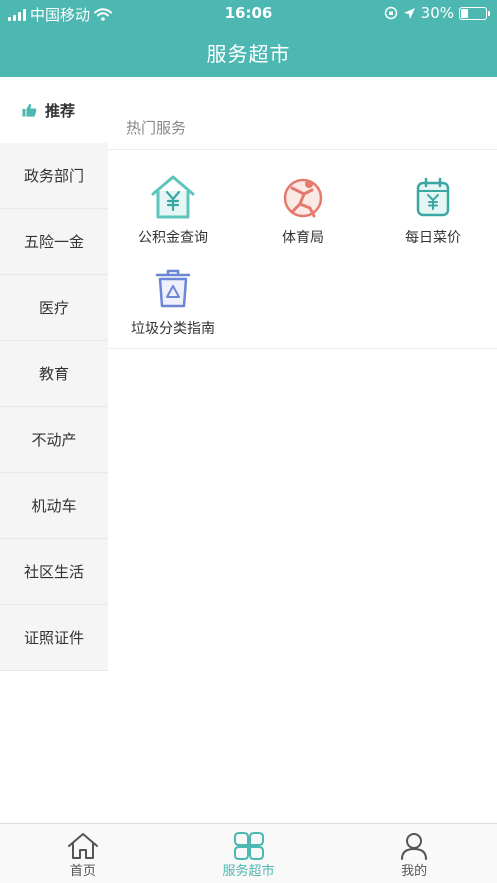  I want to click on sidebar-item-label: 教育, so click(53, 374).